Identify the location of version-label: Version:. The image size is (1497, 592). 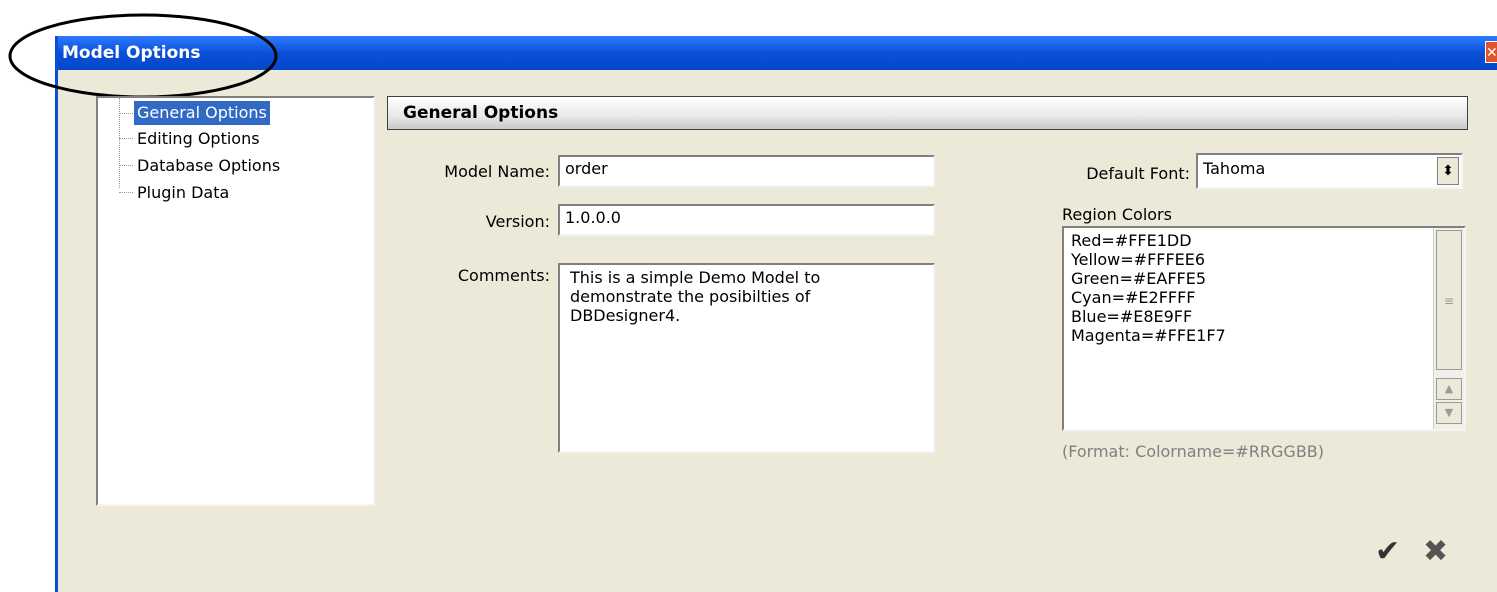
(517, 221).